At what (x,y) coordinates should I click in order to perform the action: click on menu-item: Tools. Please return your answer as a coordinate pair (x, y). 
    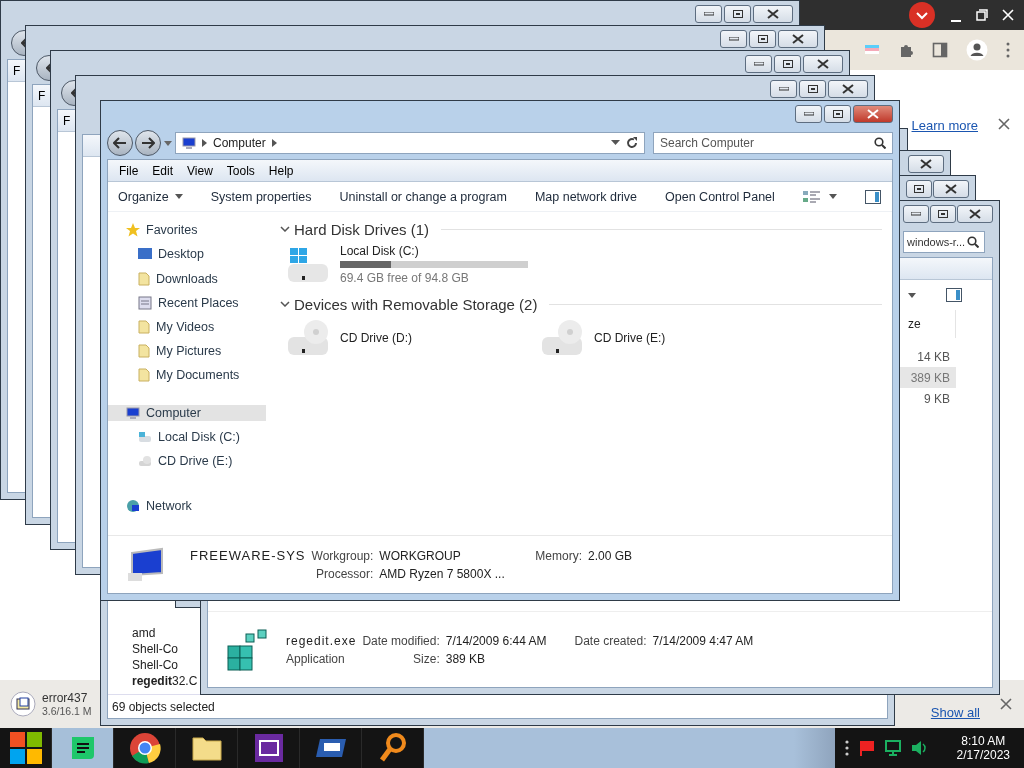
    Looking at the image, I should click on (240, 170).